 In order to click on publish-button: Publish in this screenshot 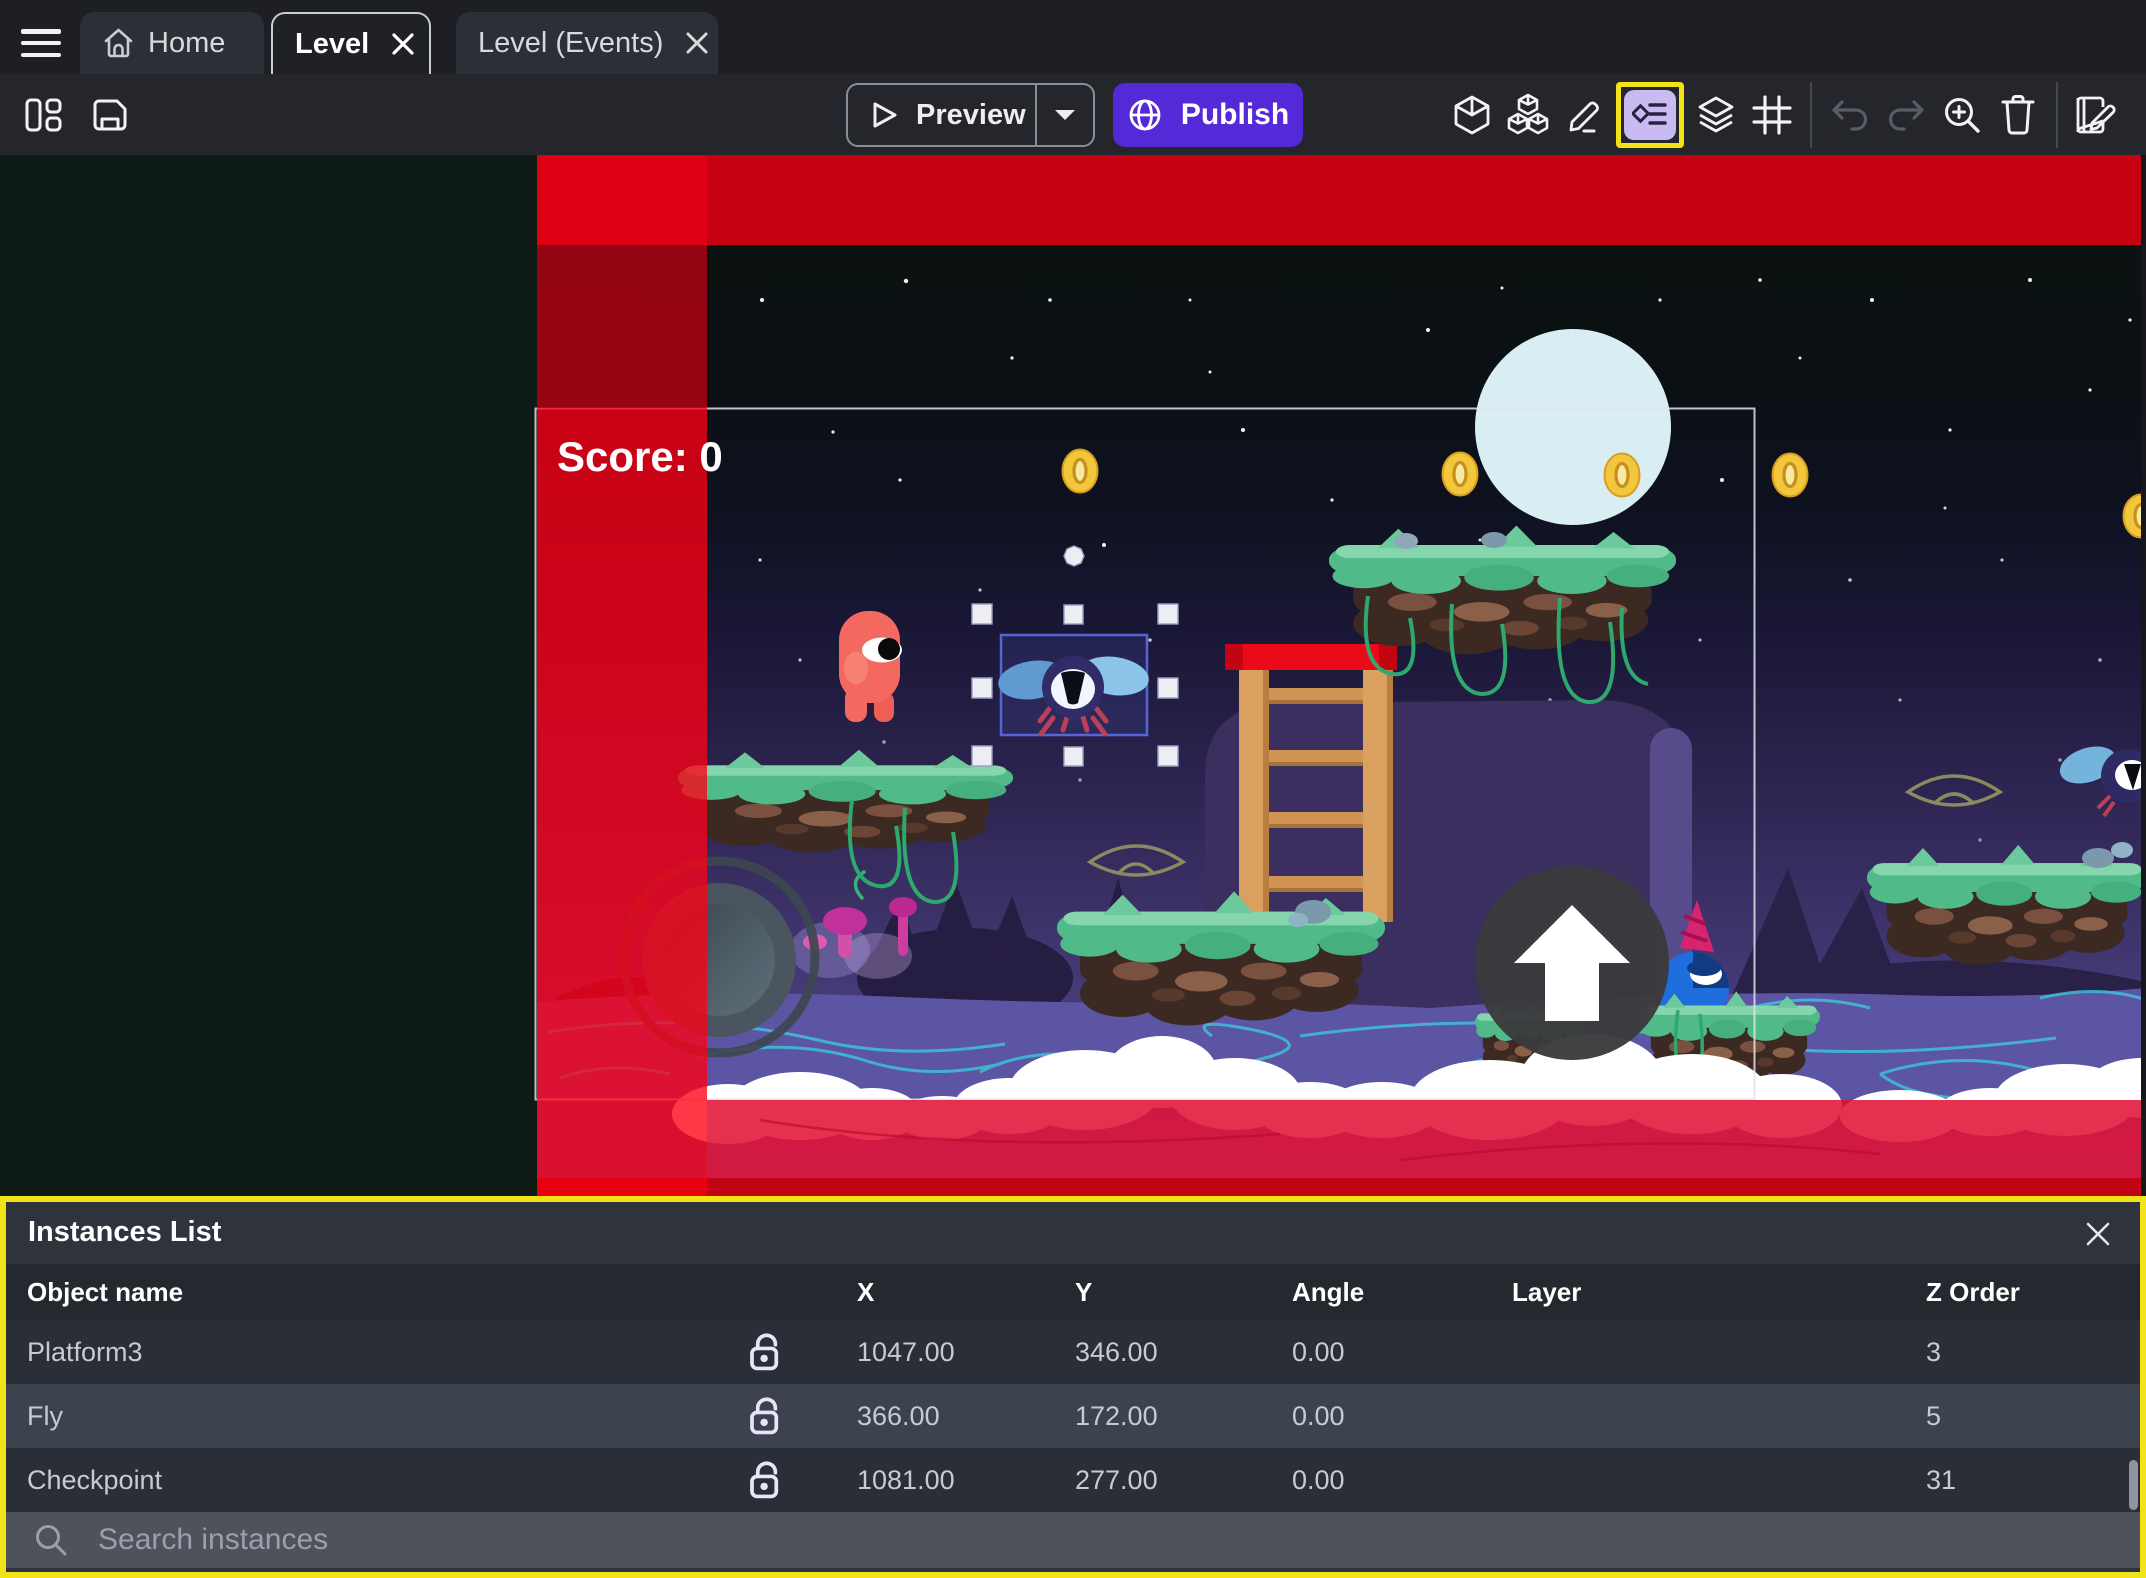, I will do `click(1208, 115)`.